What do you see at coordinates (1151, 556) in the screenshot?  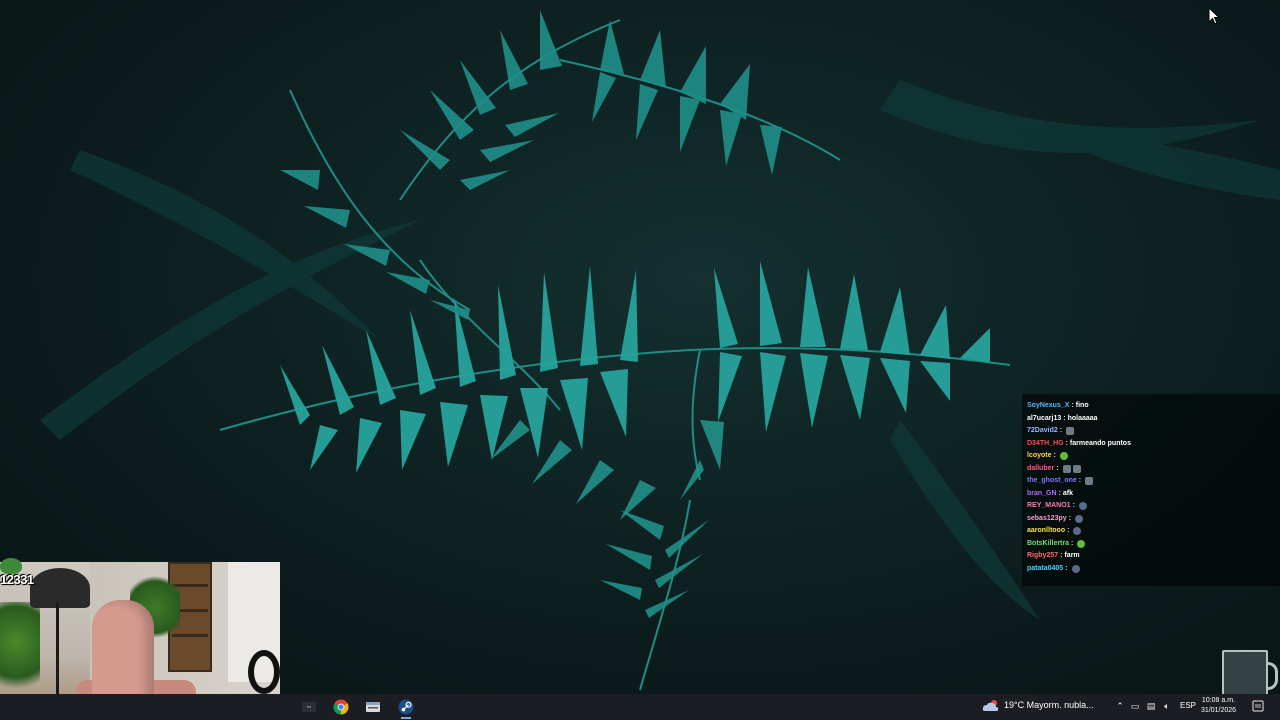 I see `chat-message: Rigby257: farm` at bounding box center [1151, 556].